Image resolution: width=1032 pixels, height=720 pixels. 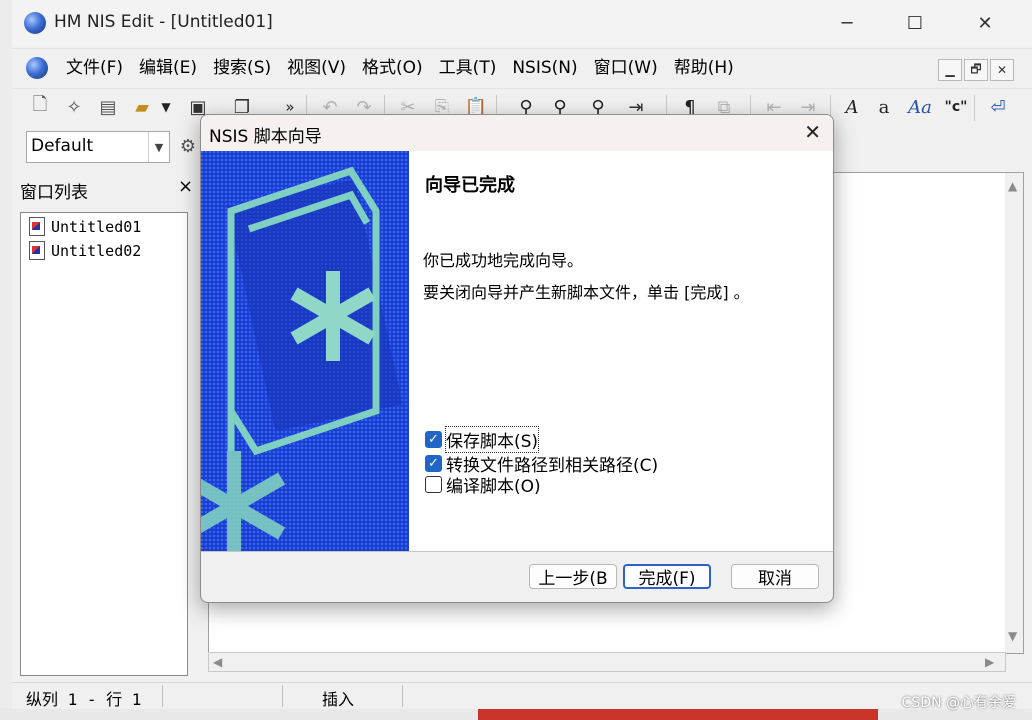 I want to click on menu-file: 文件(F), so click(x=94, y=68).